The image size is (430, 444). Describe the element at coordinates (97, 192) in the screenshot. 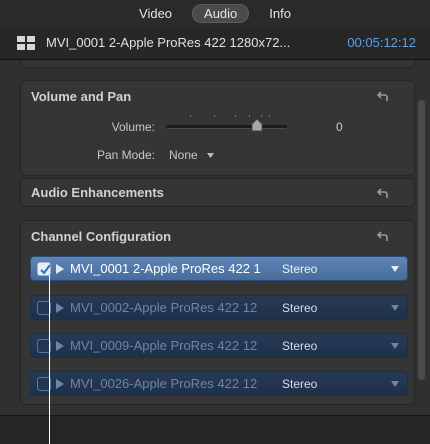

I see `audio-enhancements-title: Audio Enhancements` at that location.